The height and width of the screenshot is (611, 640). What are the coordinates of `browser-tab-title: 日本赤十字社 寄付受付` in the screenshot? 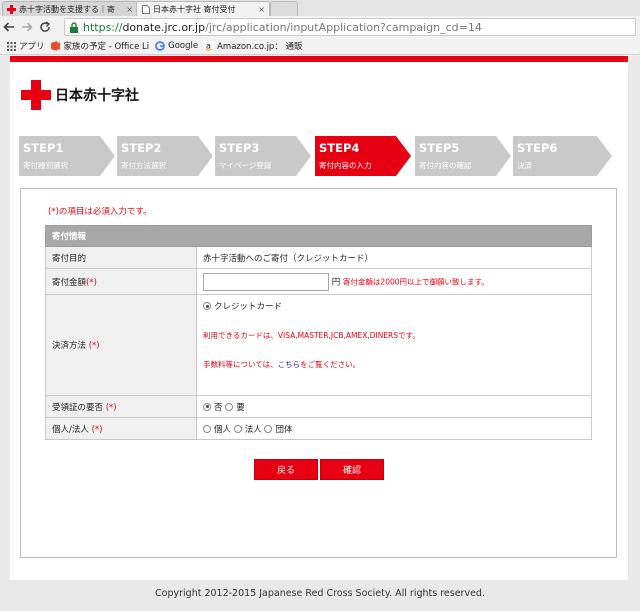 It's located at (194, 9).